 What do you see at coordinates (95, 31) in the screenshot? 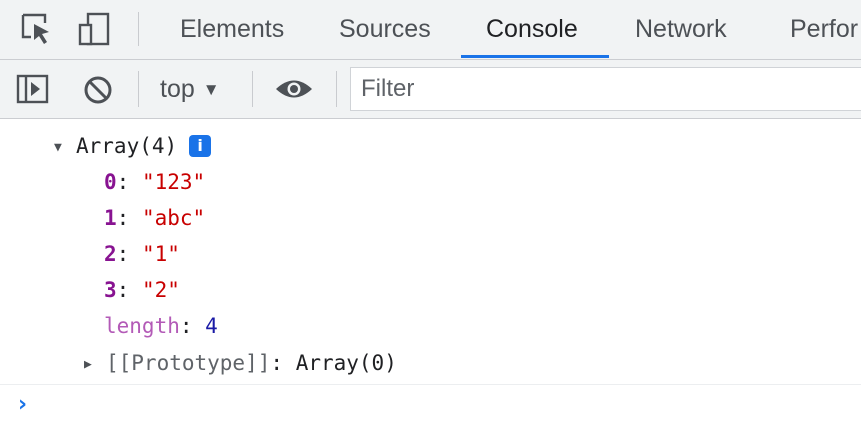
I see `device-toolbar-icon` at bounding box center [95, 31].